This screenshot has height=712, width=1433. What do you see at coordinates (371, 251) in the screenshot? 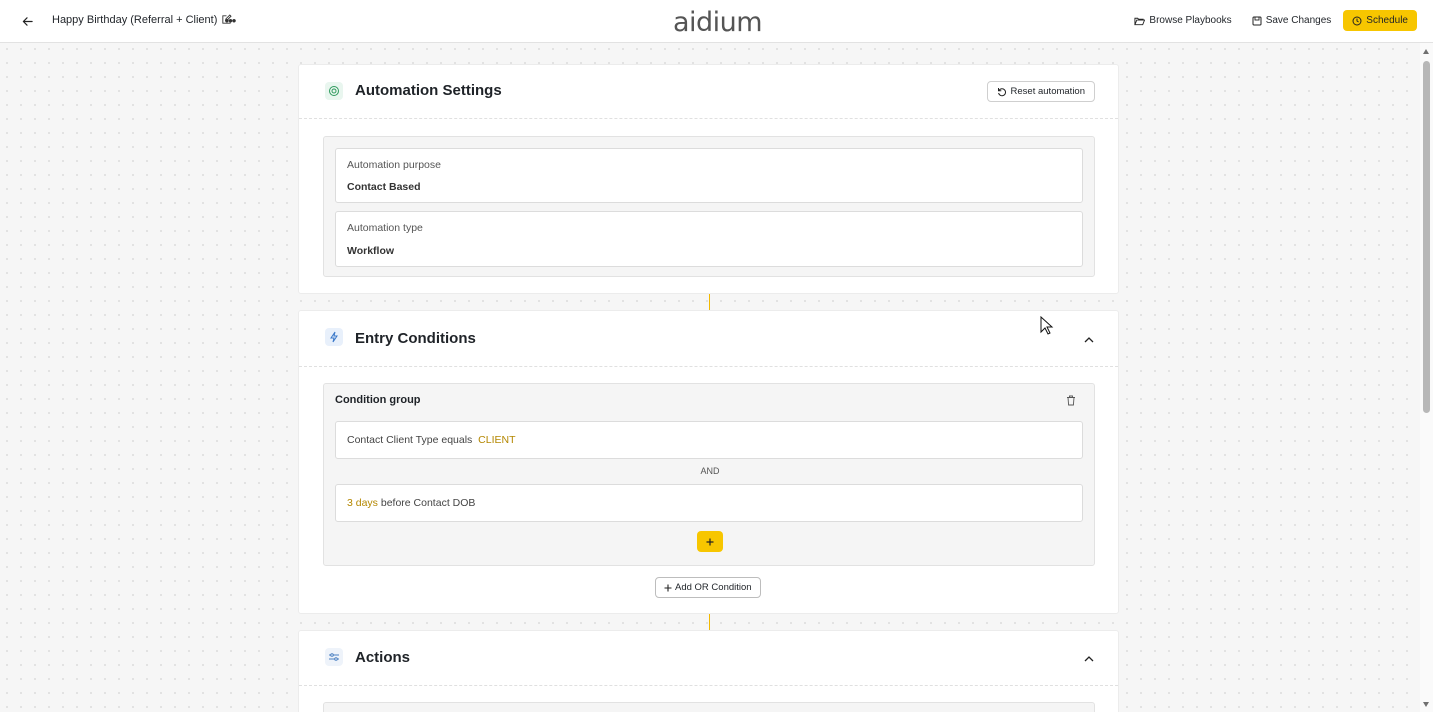
I see `automation-type-value: Workflow` at bounding box center [371, 251].